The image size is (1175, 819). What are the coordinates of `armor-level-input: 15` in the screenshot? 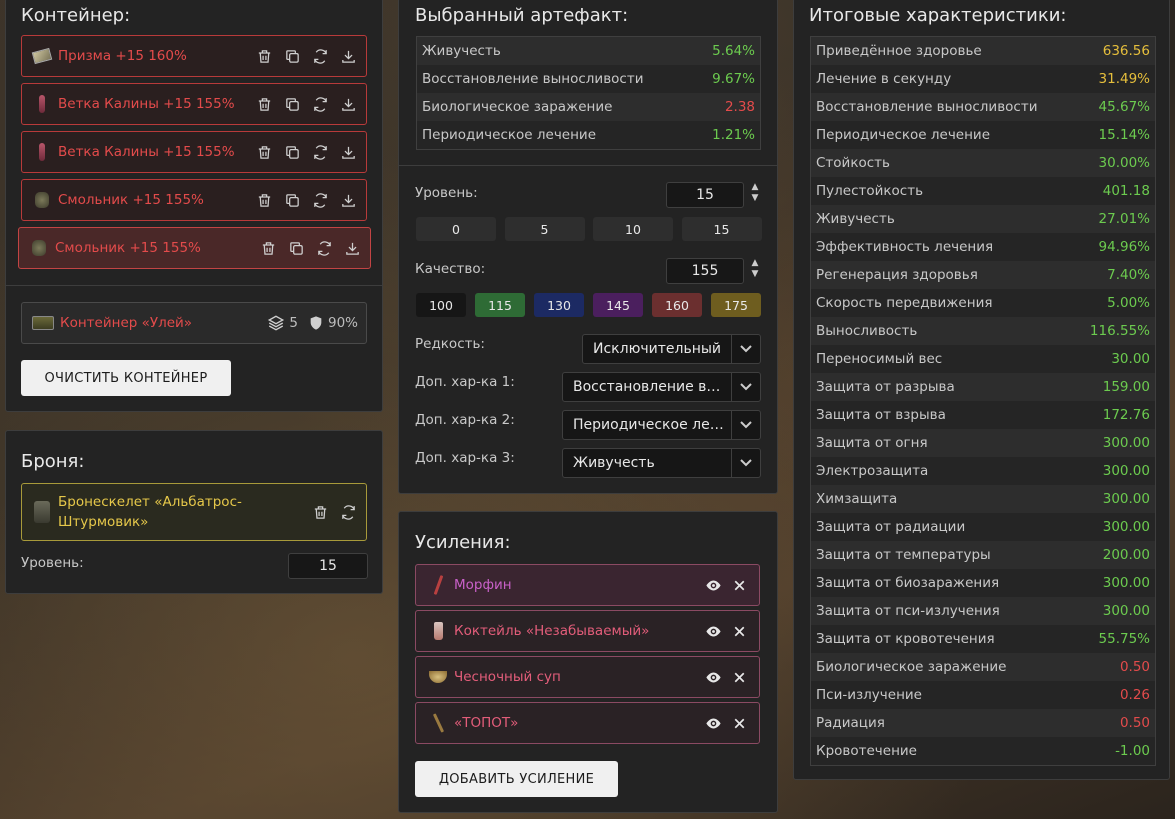 It's located at (328, 566).